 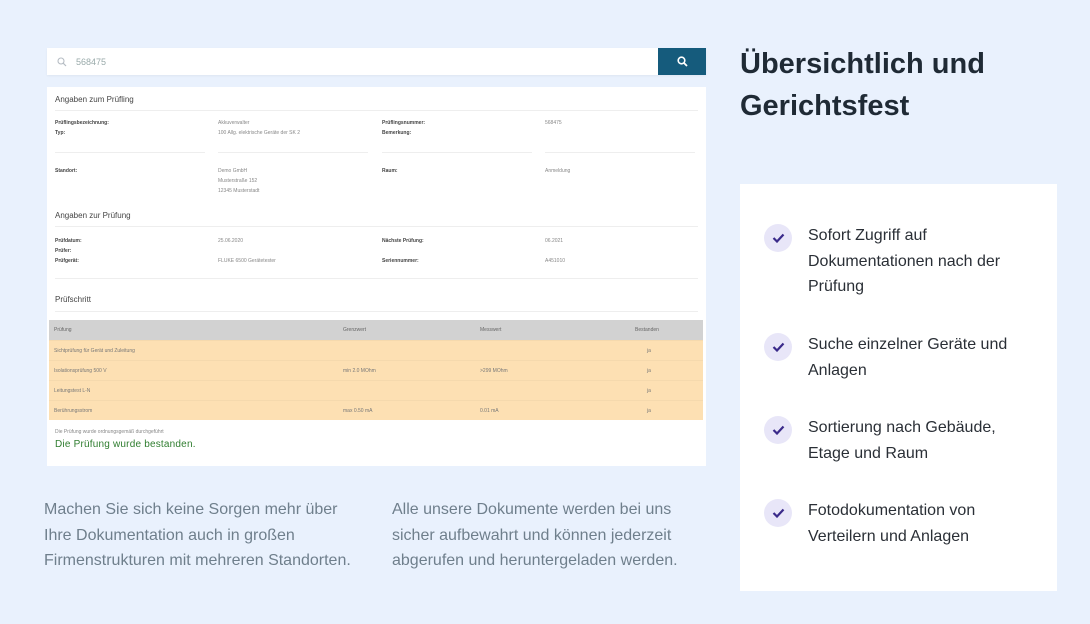 I want to click on field-label: Prüflingsnummer:, so click(x=404, y=123).